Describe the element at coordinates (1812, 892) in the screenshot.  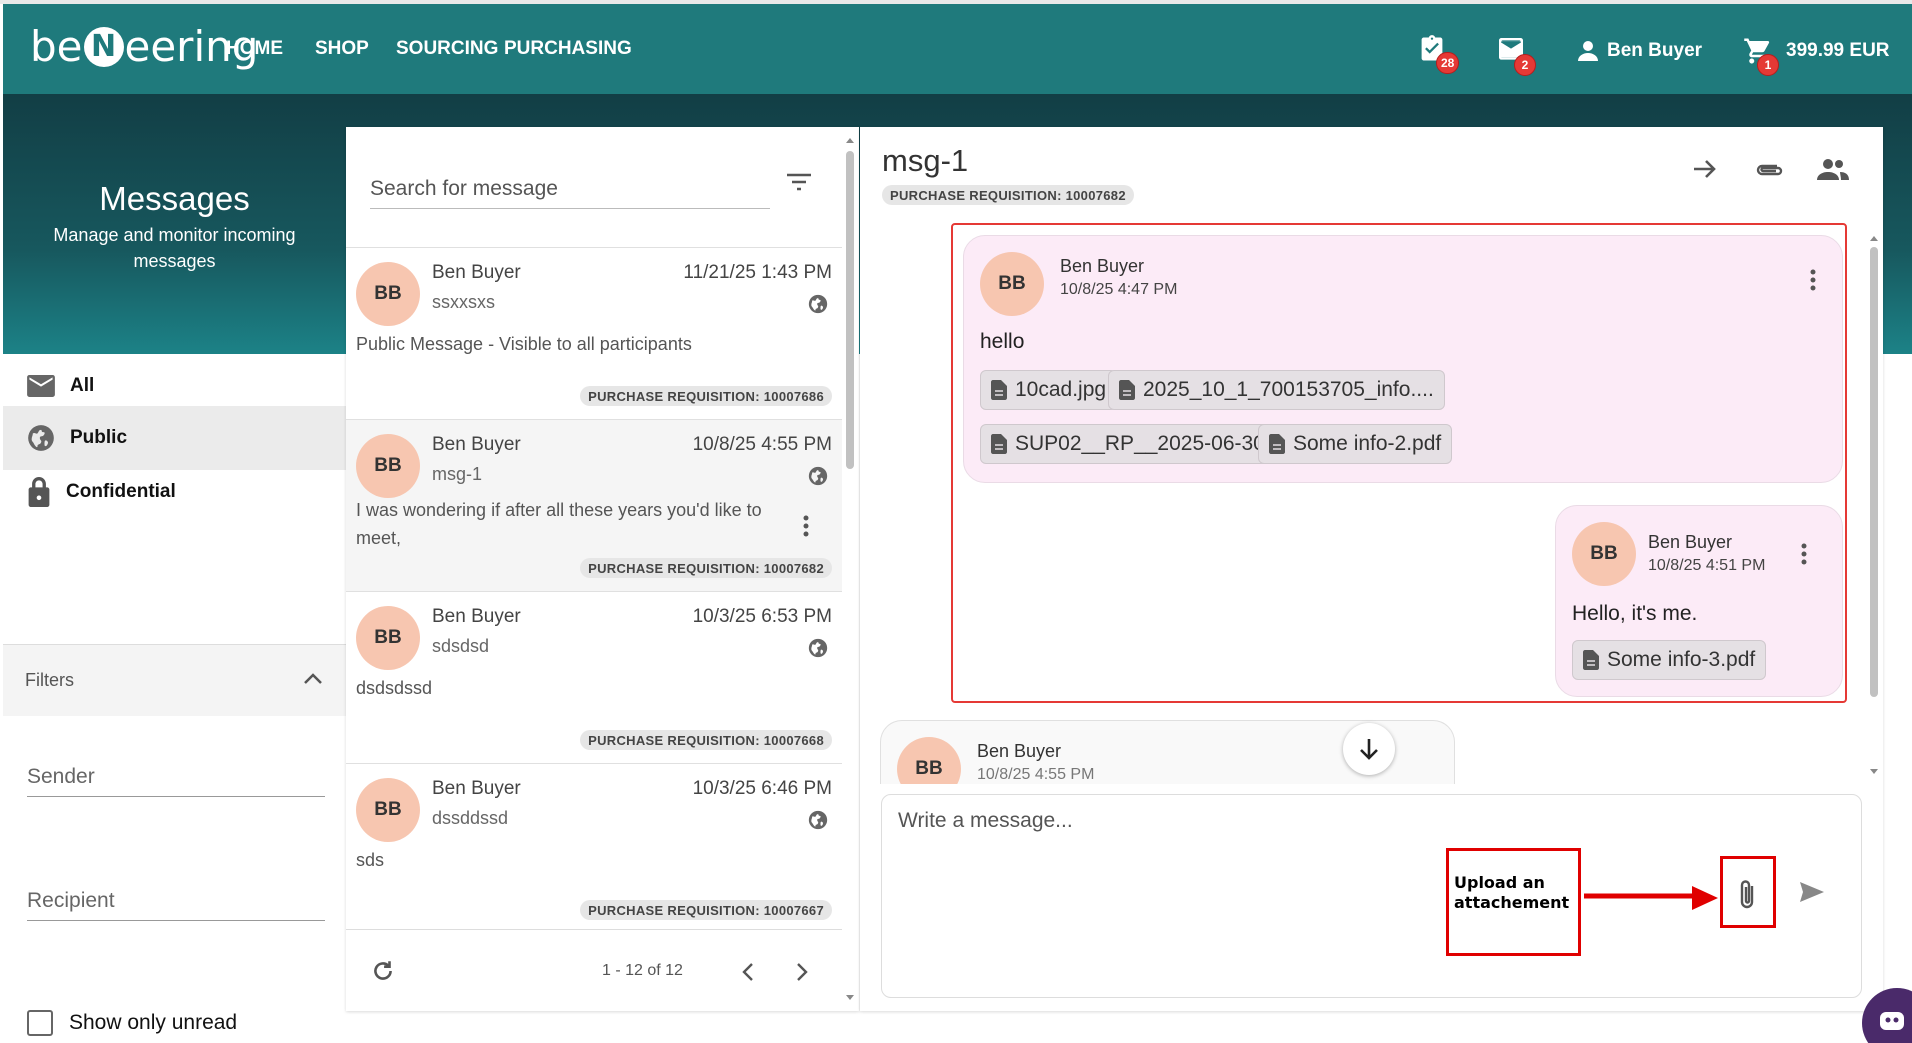
I see `send-button` at that location.